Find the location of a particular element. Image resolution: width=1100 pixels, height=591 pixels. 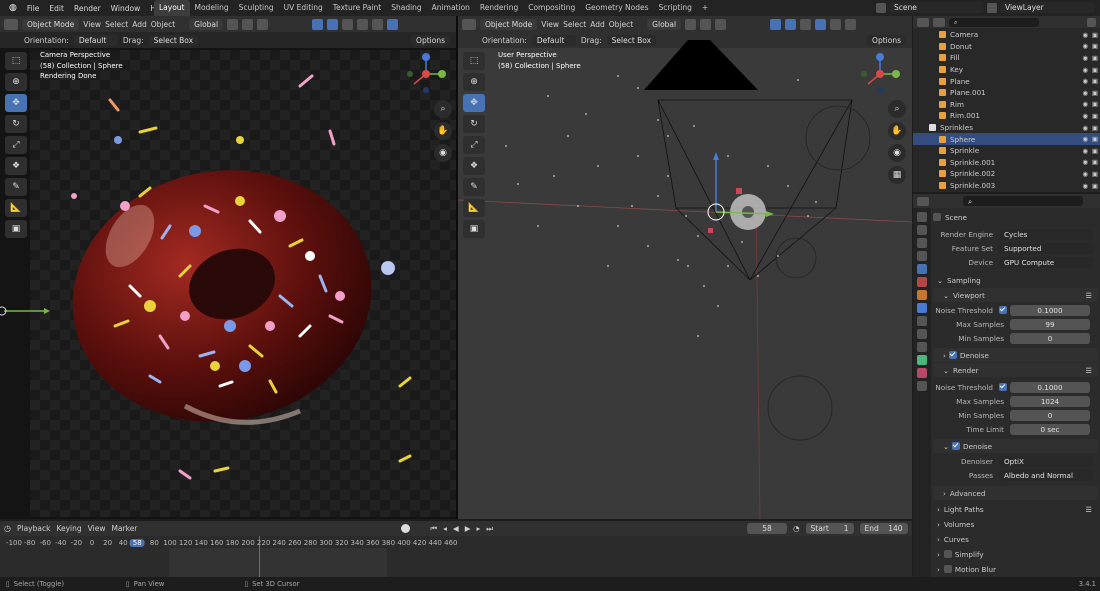

curves-panel-header: › Curves is located at coordinates (1015, 539).